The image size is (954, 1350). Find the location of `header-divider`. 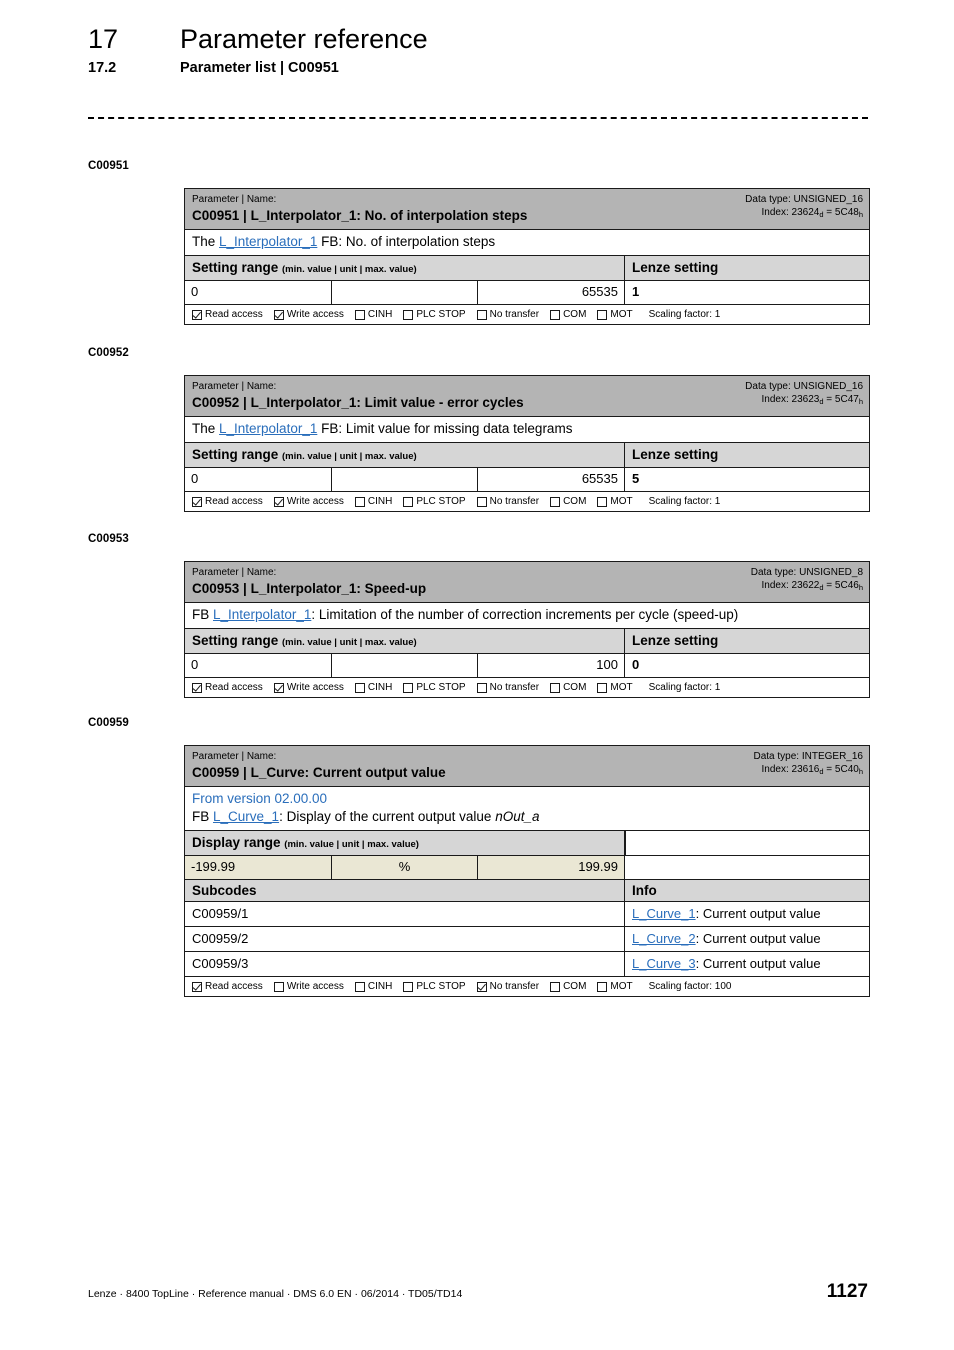

header-divider is located at coordinates (478, 118).